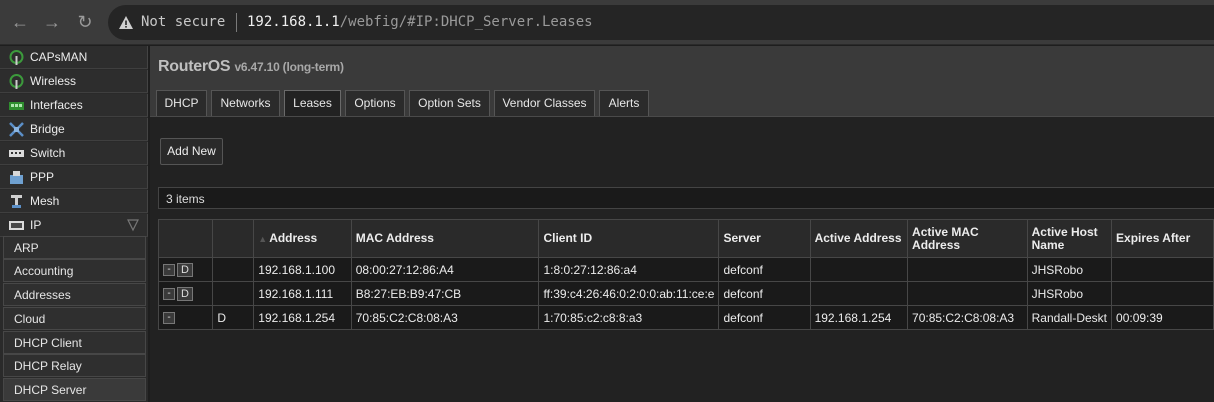 The height and width of the screenshot is (402, 1214). Describe the element at coordinates (16, 201) in the screenshot. I see `mesh-icon` at that location.